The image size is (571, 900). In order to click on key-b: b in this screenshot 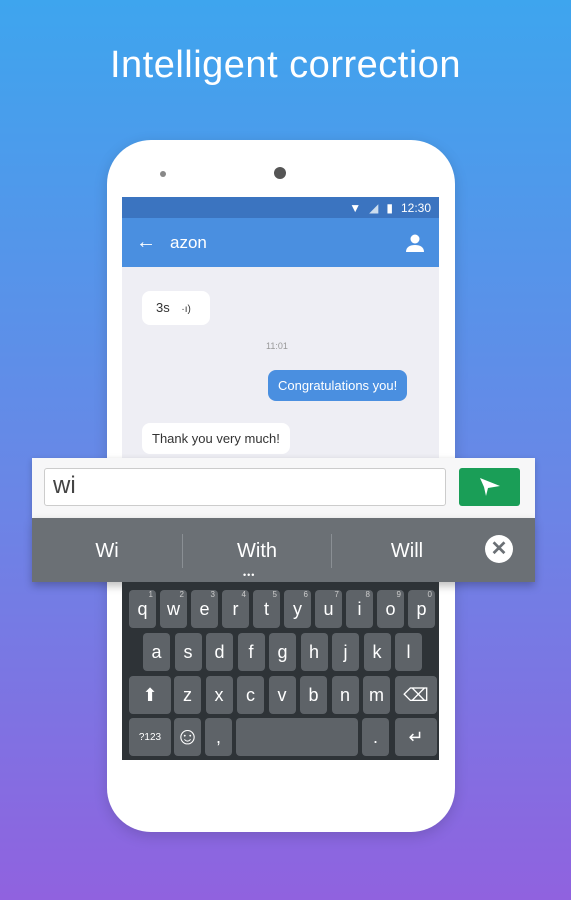, I will do `click(313, 695)`.